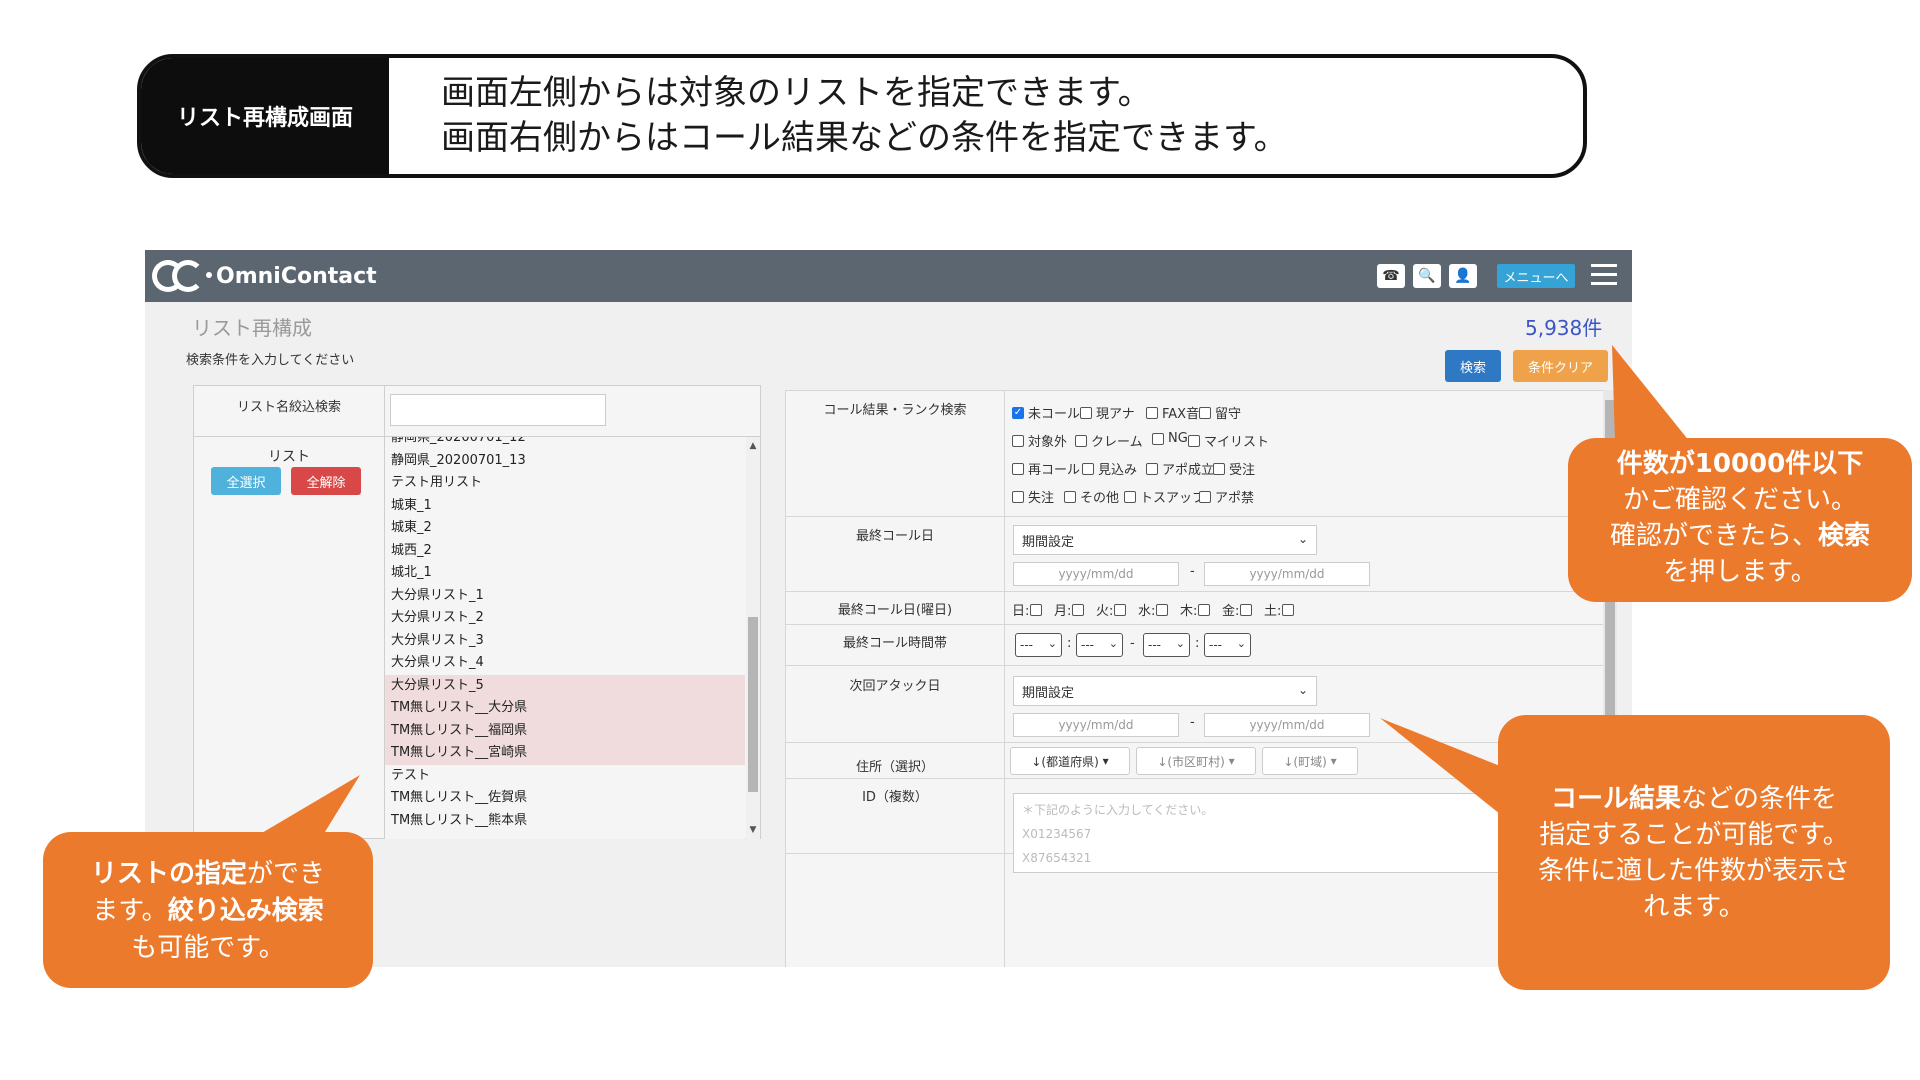 The width and height of the screenshot is (1920, 1080). Describe the element at coordinates (1740, 520) in the screenshot. I see `callout-count-check: 件数が10000件以下 かご確認ください。 確認ができたら、検索 を押します。` at that location.